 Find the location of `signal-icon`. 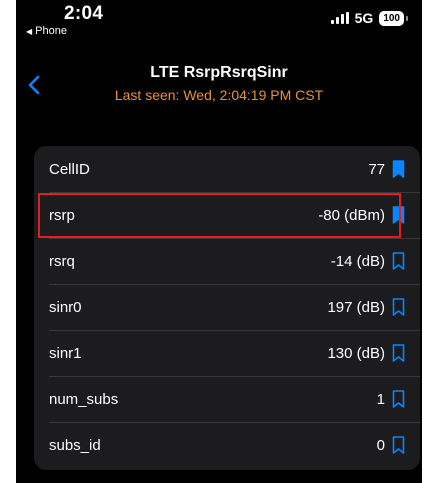

signal-icon is located at coordinates (339, 18).